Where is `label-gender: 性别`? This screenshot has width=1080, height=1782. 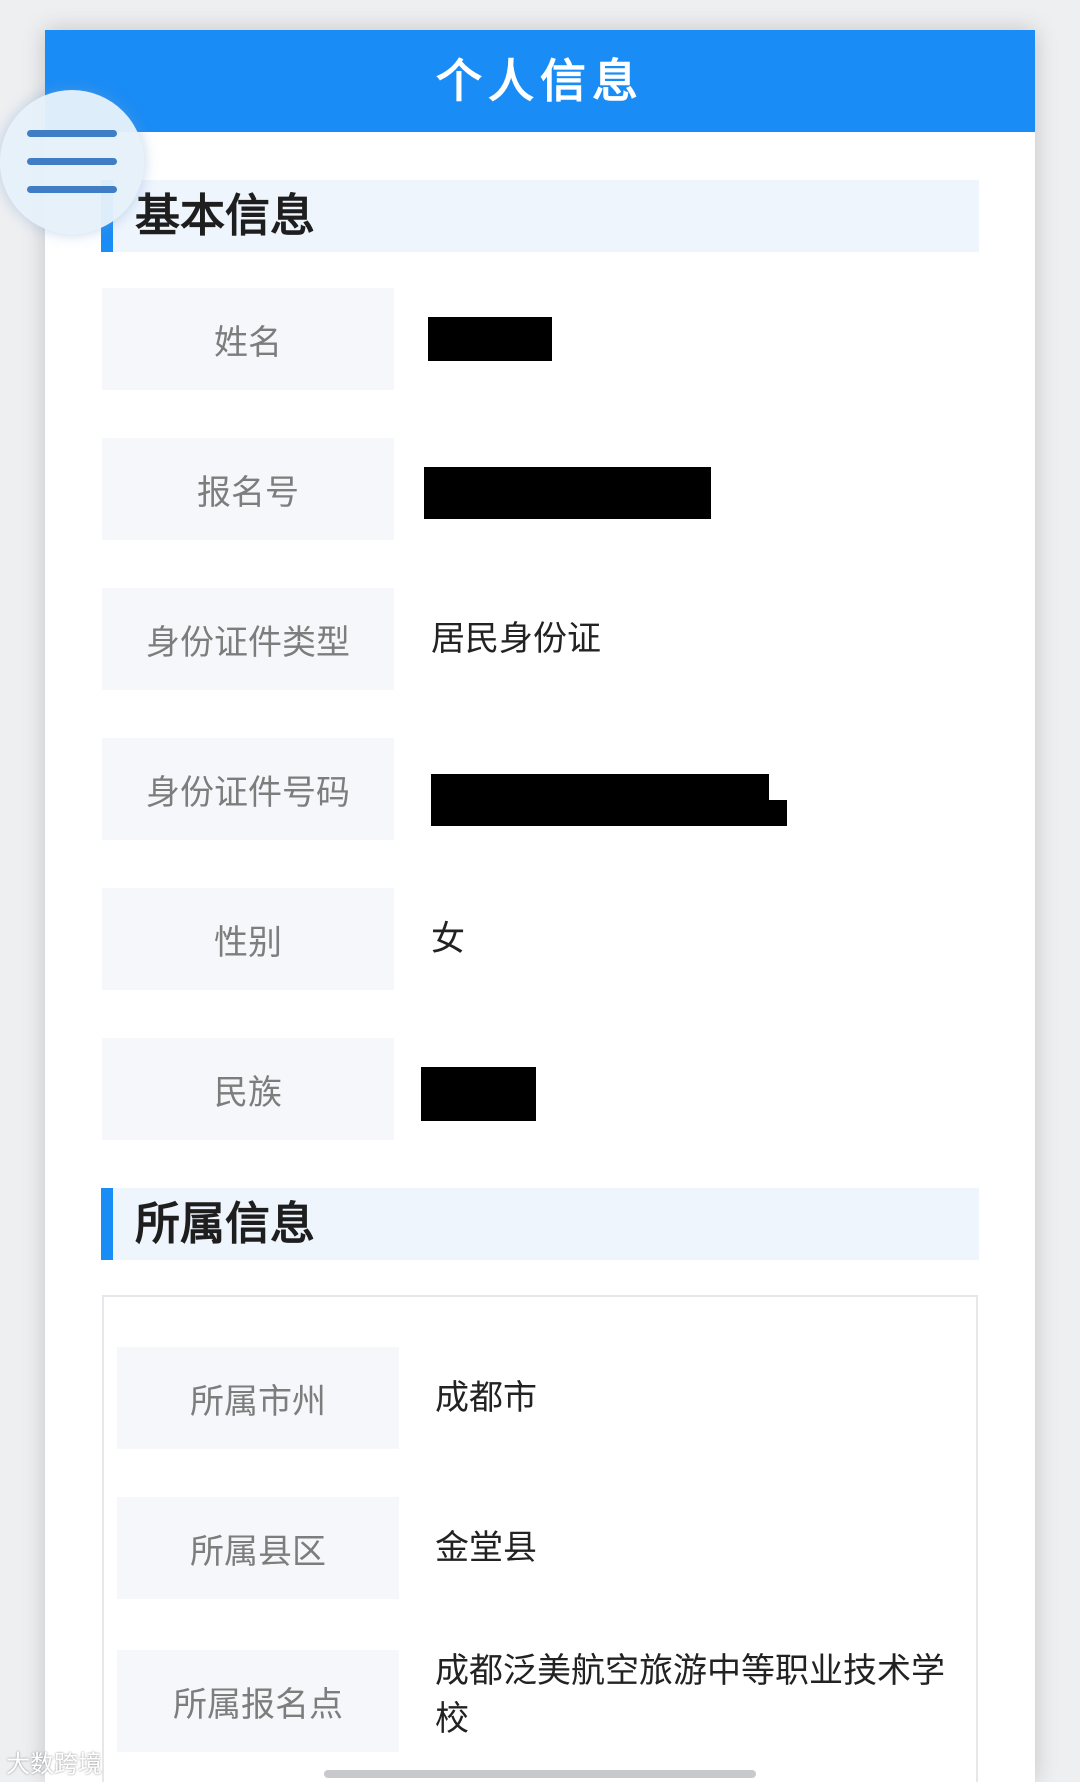 label-gender: 性别 is located at coordinates (248, 939).